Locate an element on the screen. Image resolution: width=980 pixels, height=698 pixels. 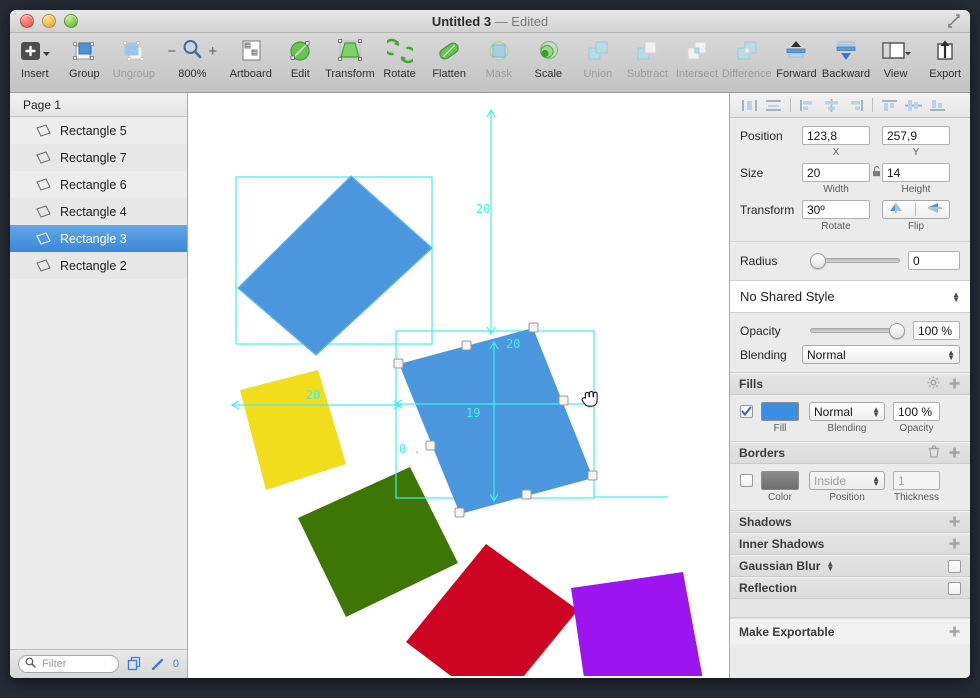
align-middle-icon is located at coordinates (913, 105).